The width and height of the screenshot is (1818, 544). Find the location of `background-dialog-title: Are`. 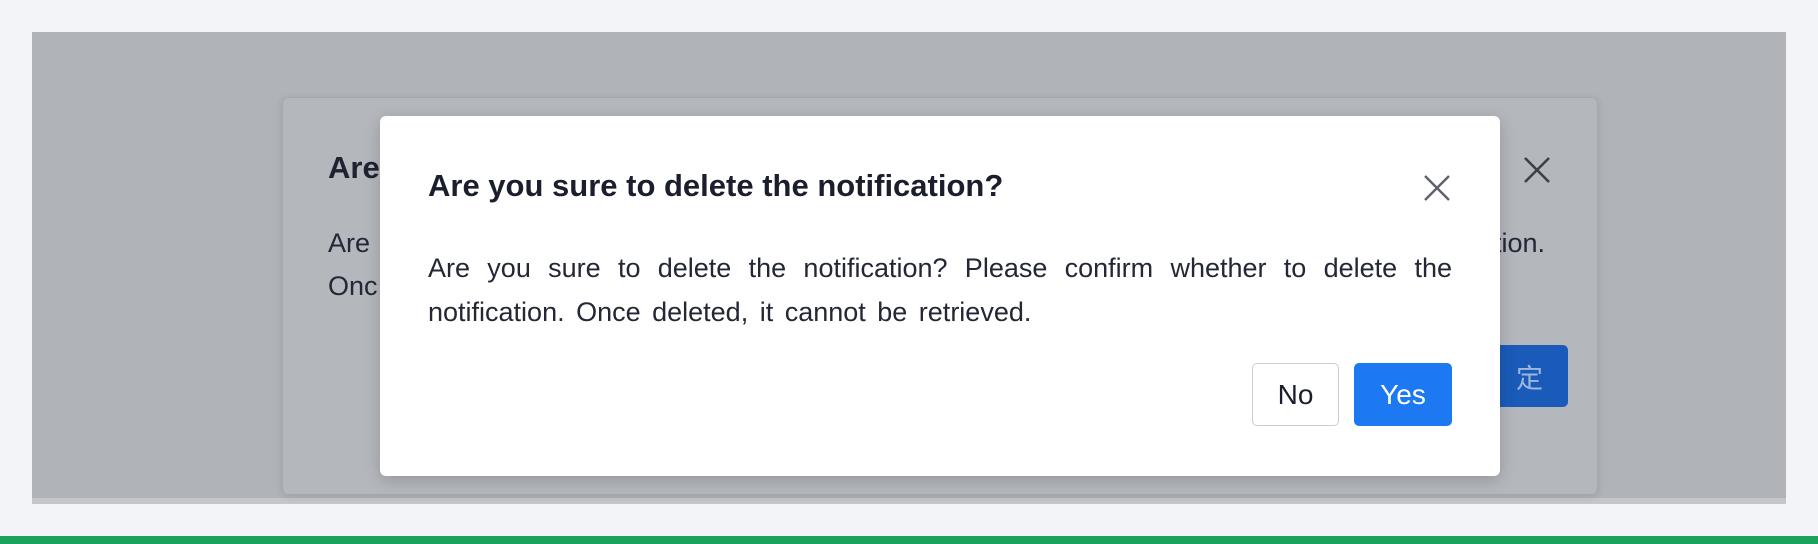

background-dialog-title: Are is located at coordinates (354, 167).